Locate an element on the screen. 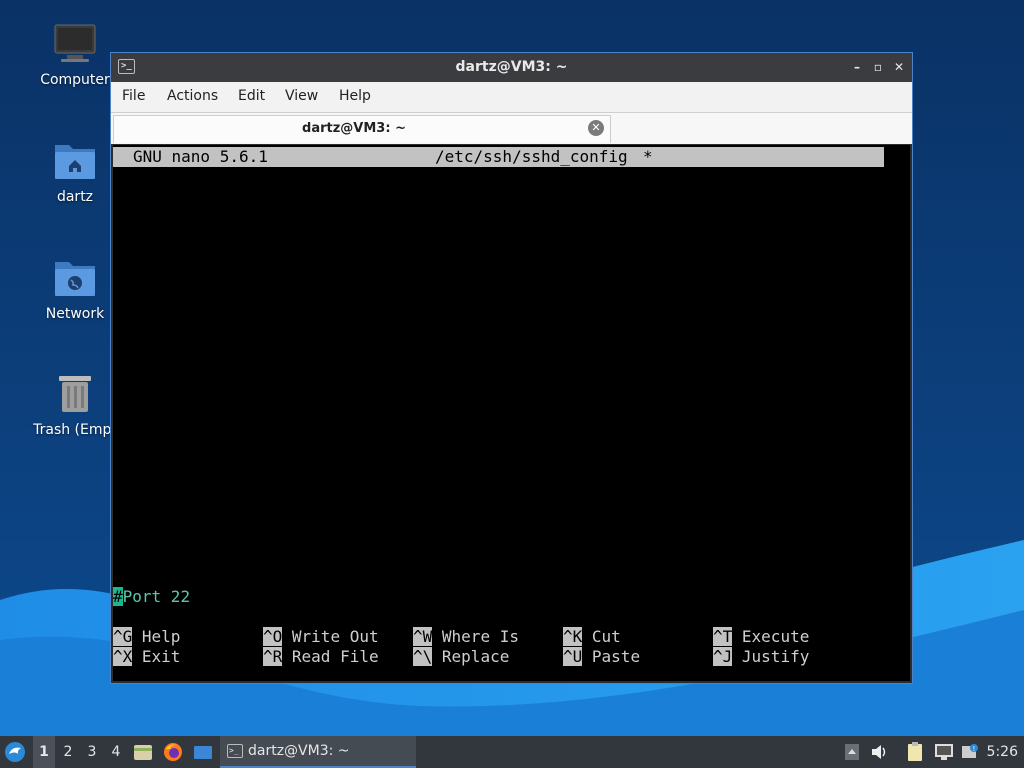 This screenshot has width=1024, height=768. shortcut-label: Paste is located at coordinates (616, 656).